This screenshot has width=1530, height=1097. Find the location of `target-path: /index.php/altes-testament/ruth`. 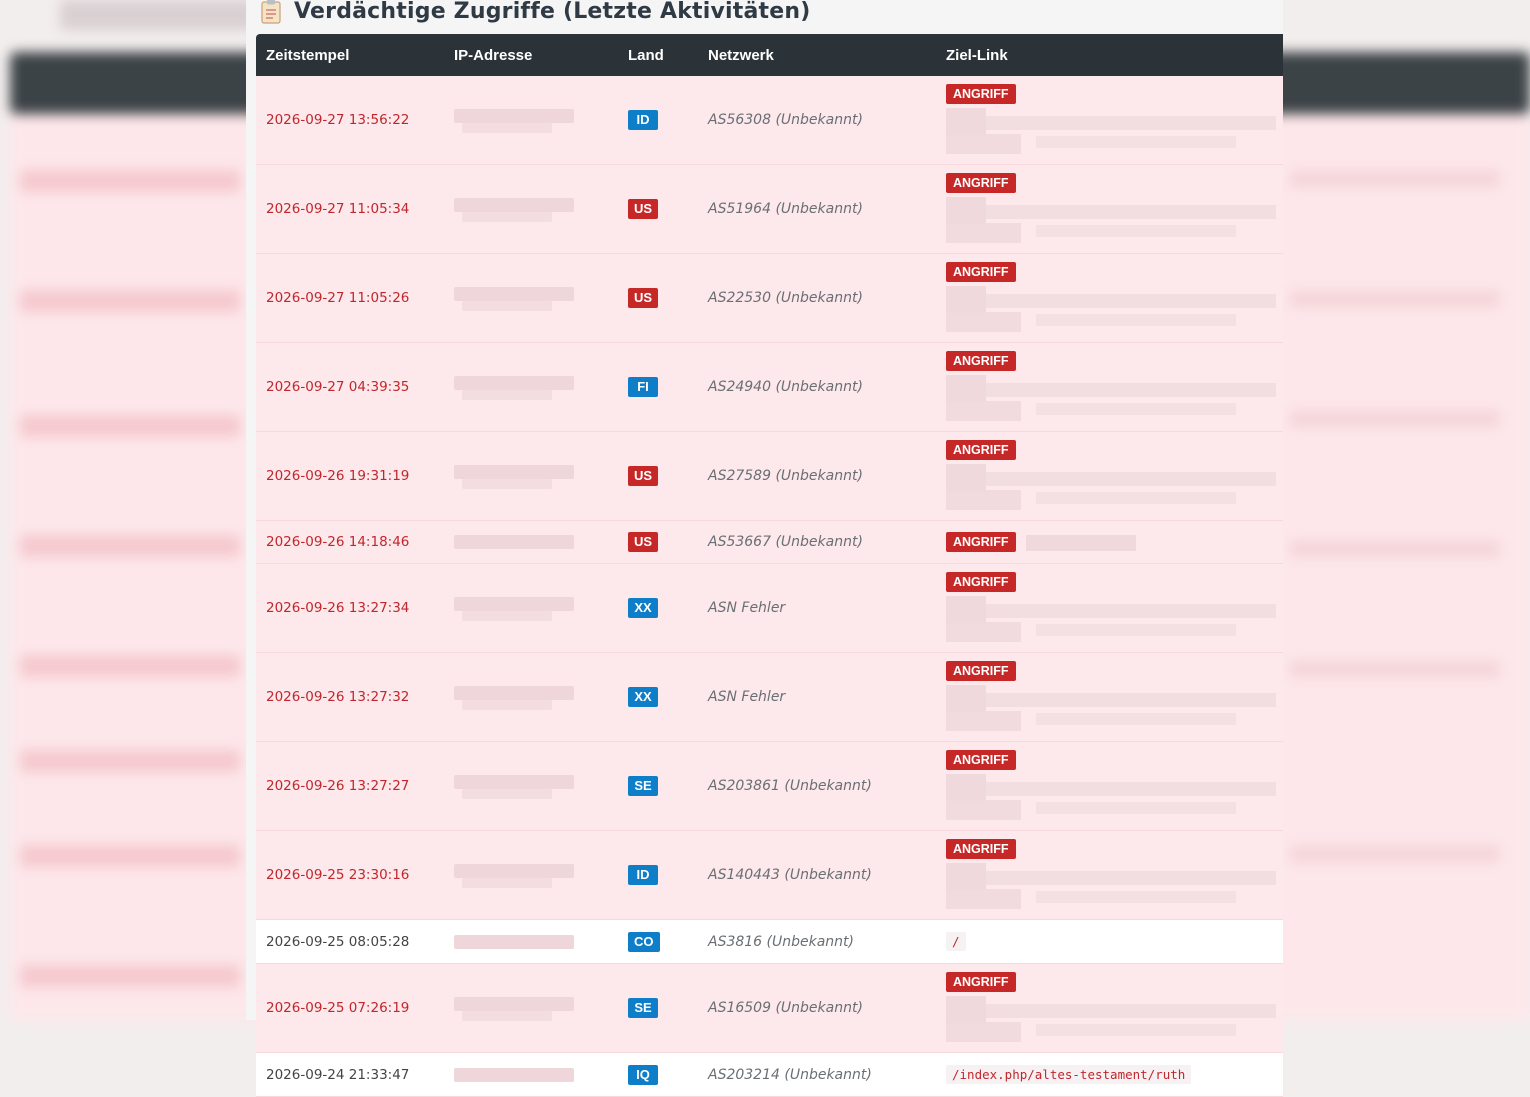

target-path: /index.php/altes-testament/ruth is located at coordinates (1069, 1074).